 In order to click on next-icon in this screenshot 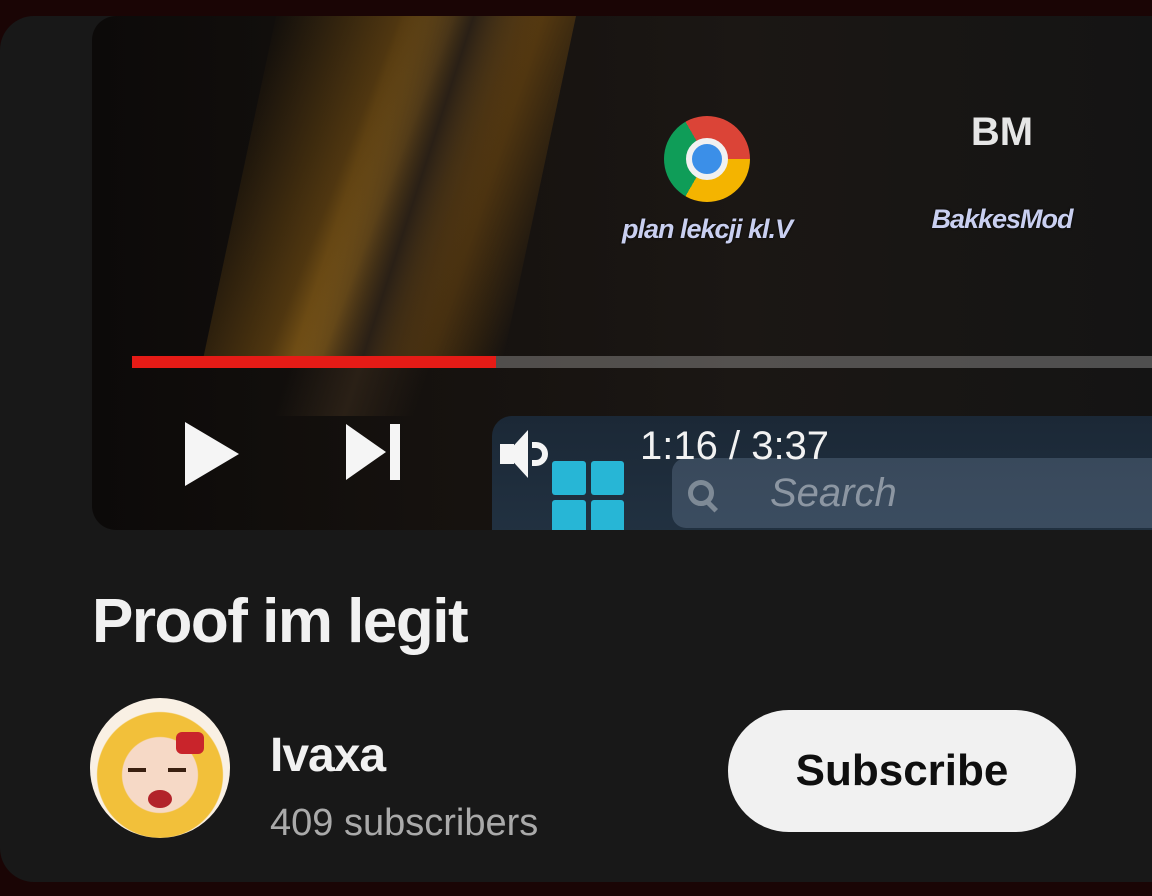, I will do `click(376, 452)`.